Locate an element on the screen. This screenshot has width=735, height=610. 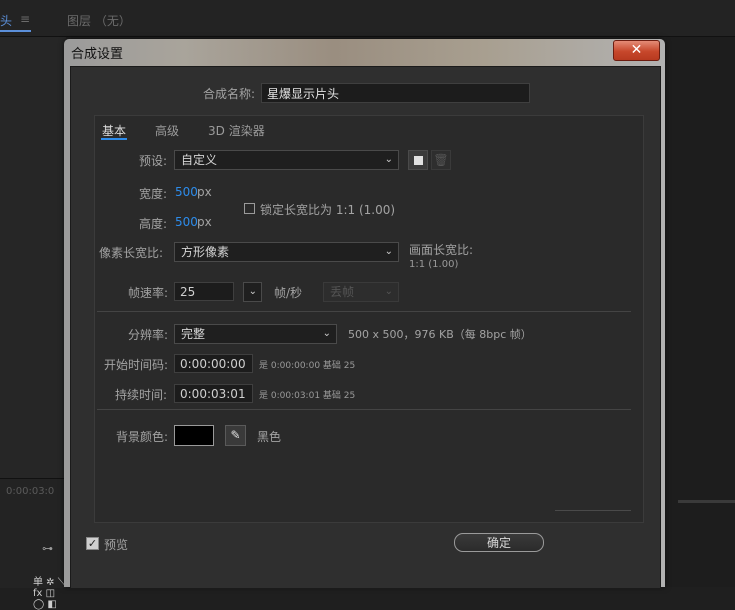
bg-switch-icons: 单 ✲ ⟍ fx ◫ ◯ ◧ is located at coordinates (49, 591).